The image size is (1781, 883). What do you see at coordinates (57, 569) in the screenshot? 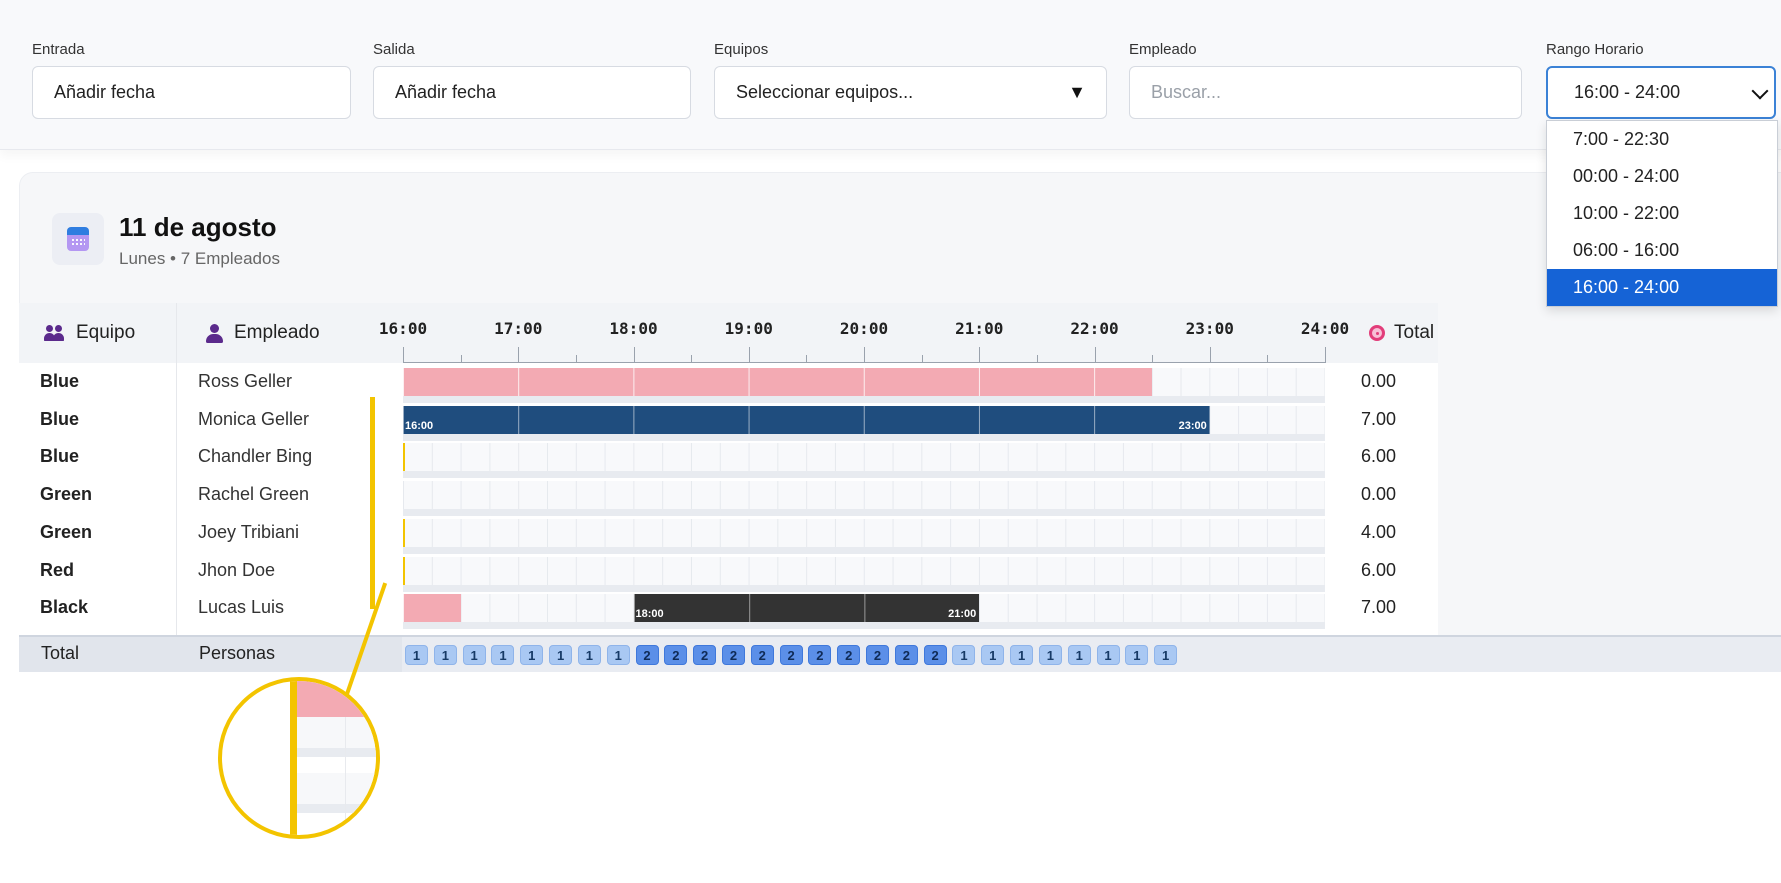
I see `team-cell: Red` at bounding box center [57, 569].